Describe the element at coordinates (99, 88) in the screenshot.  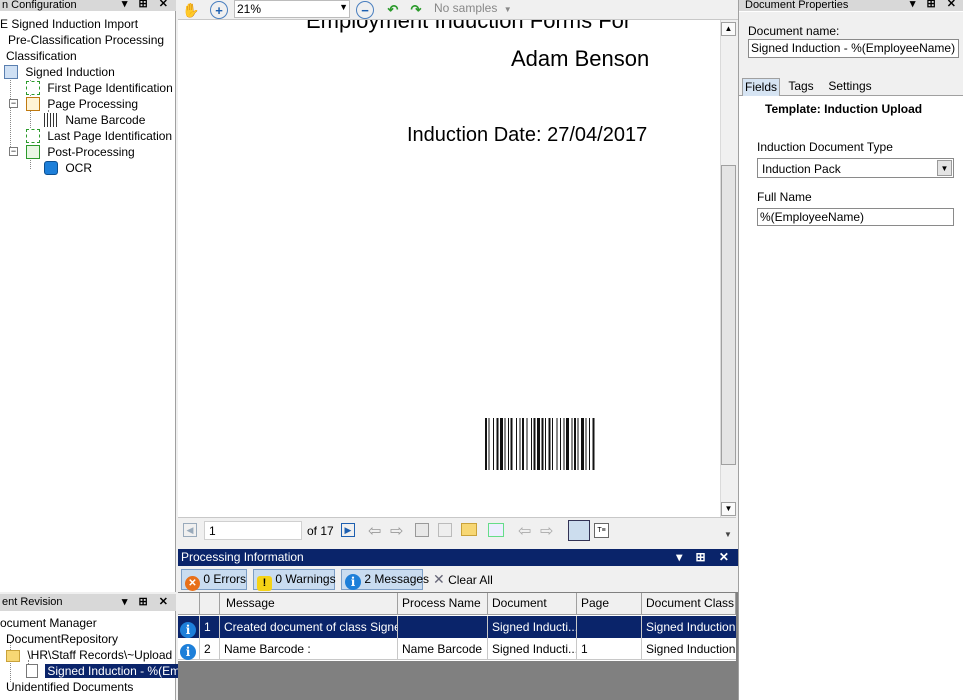
I see `tree-item-first-page: First Page Identification` at that location.